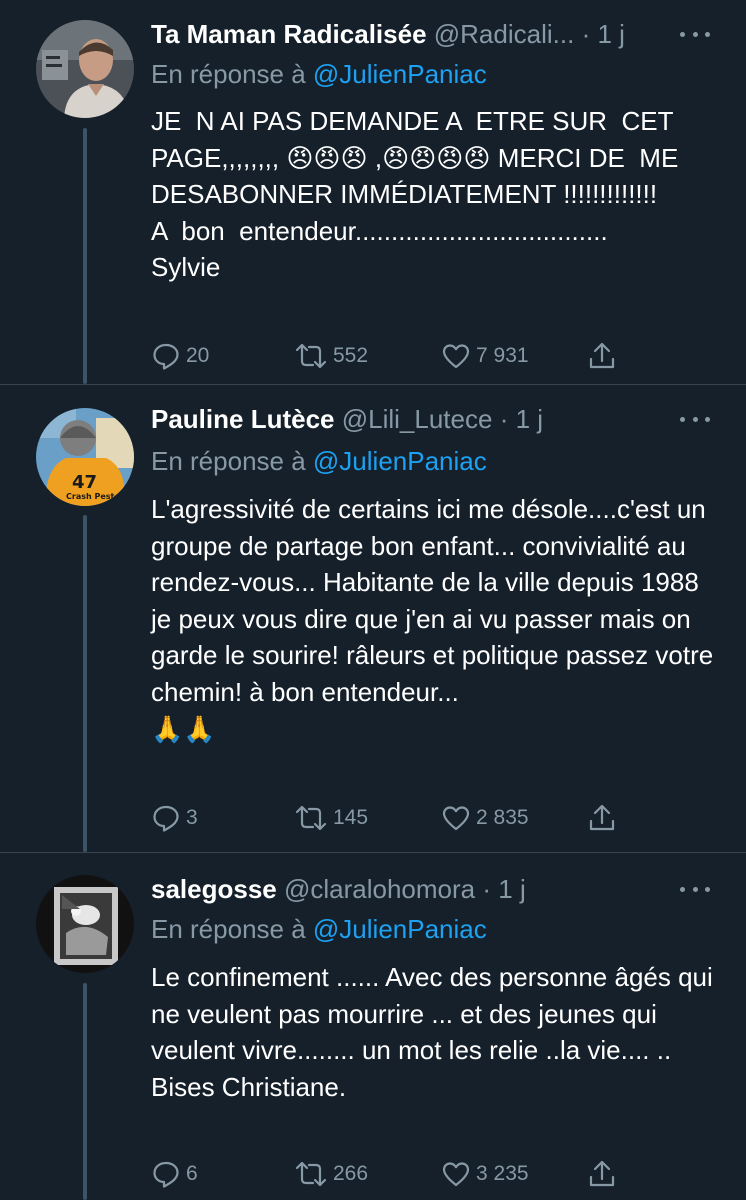  I want to click on retweet-button: 266, so click(331, 1174).